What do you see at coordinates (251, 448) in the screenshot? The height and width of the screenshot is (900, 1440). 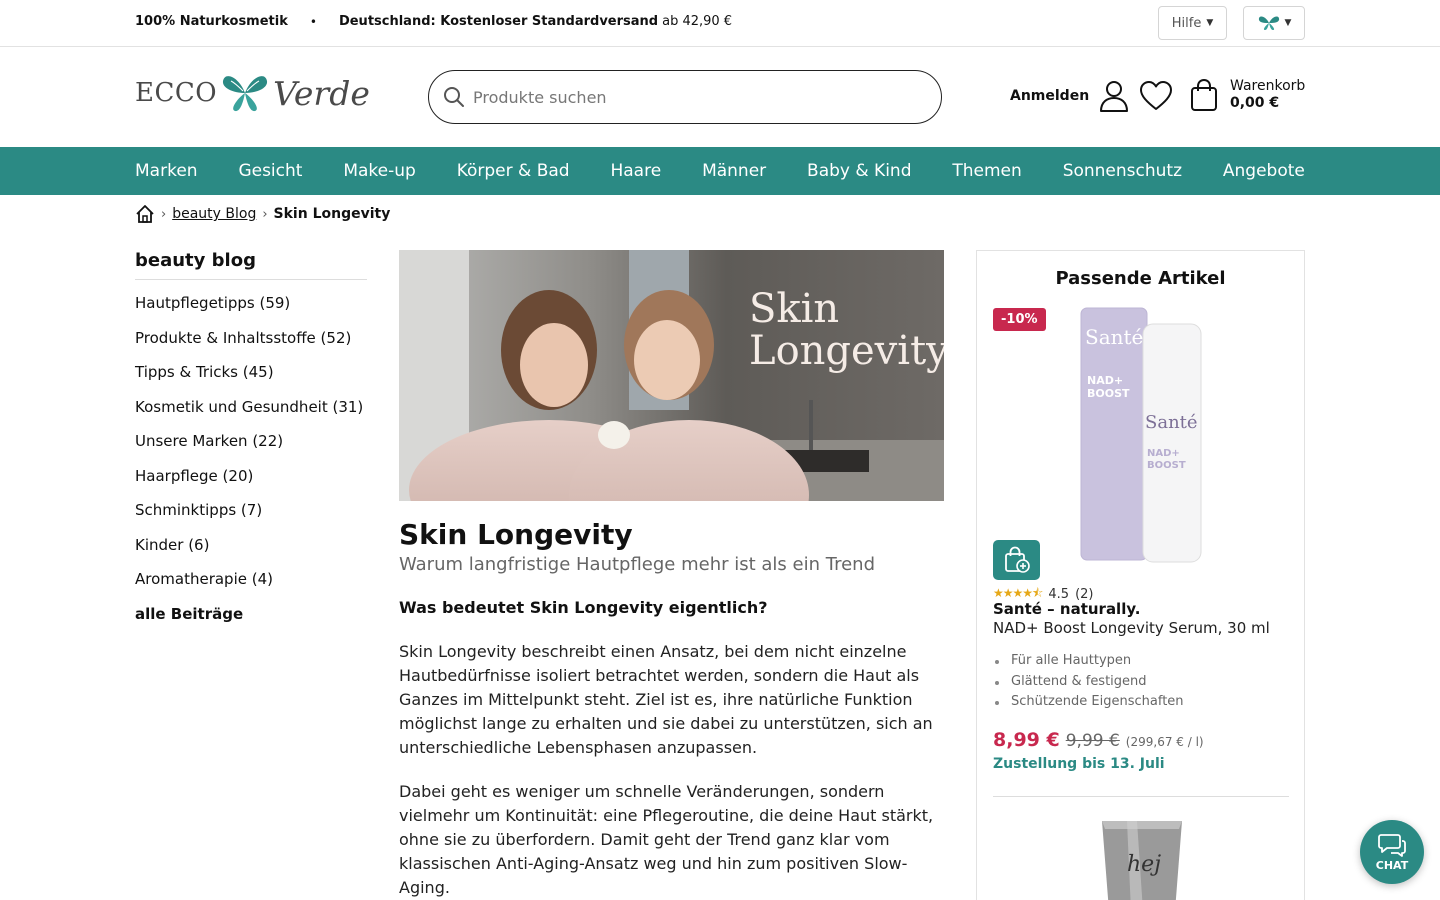 I see `sidebar-item-unsere-marken: Unsere Marken (22)` at bounding box center [251, 448].